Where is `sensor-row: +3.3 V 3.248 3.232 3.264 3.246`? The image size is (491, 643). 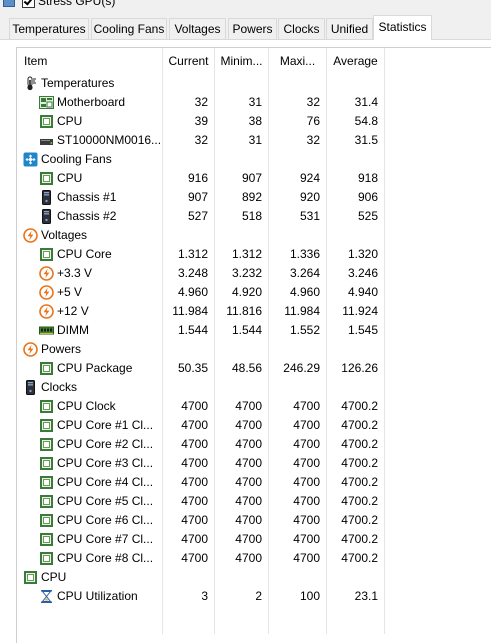 sensor-row: +3.3 V 3.248 3.232 3.264 3.246 is located at coordinates (254, 273).